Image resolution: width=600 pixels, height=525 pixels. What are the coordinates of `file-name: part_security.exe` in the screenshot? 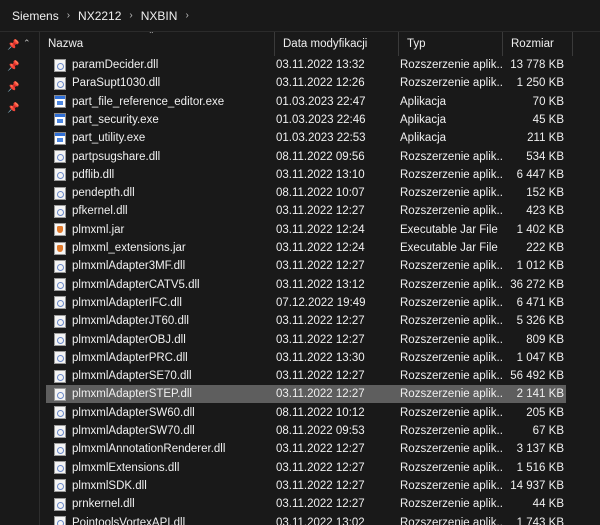 It's located at (115, 119).